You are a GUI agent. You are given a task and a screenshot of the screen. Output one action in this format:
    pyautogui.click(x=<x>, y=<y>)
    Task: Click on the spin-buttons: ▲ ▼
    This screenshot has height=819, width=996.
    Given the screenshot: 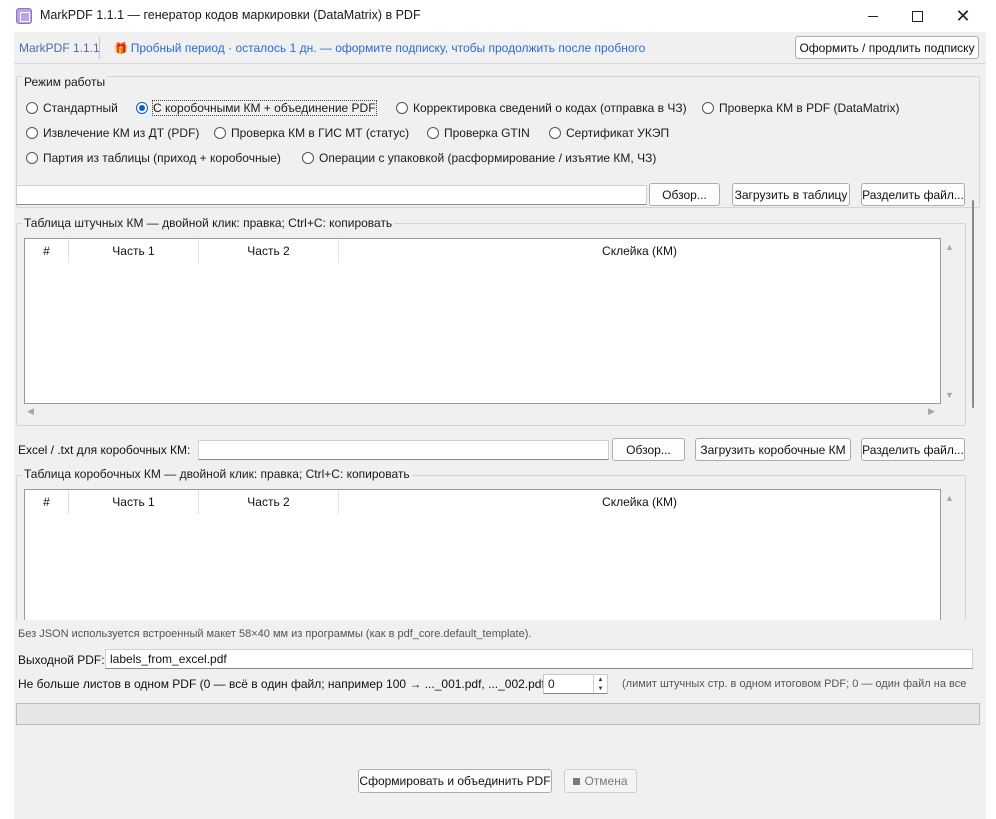 What is the action you would take?
    pyautogui.click(x=600, y=684)
    